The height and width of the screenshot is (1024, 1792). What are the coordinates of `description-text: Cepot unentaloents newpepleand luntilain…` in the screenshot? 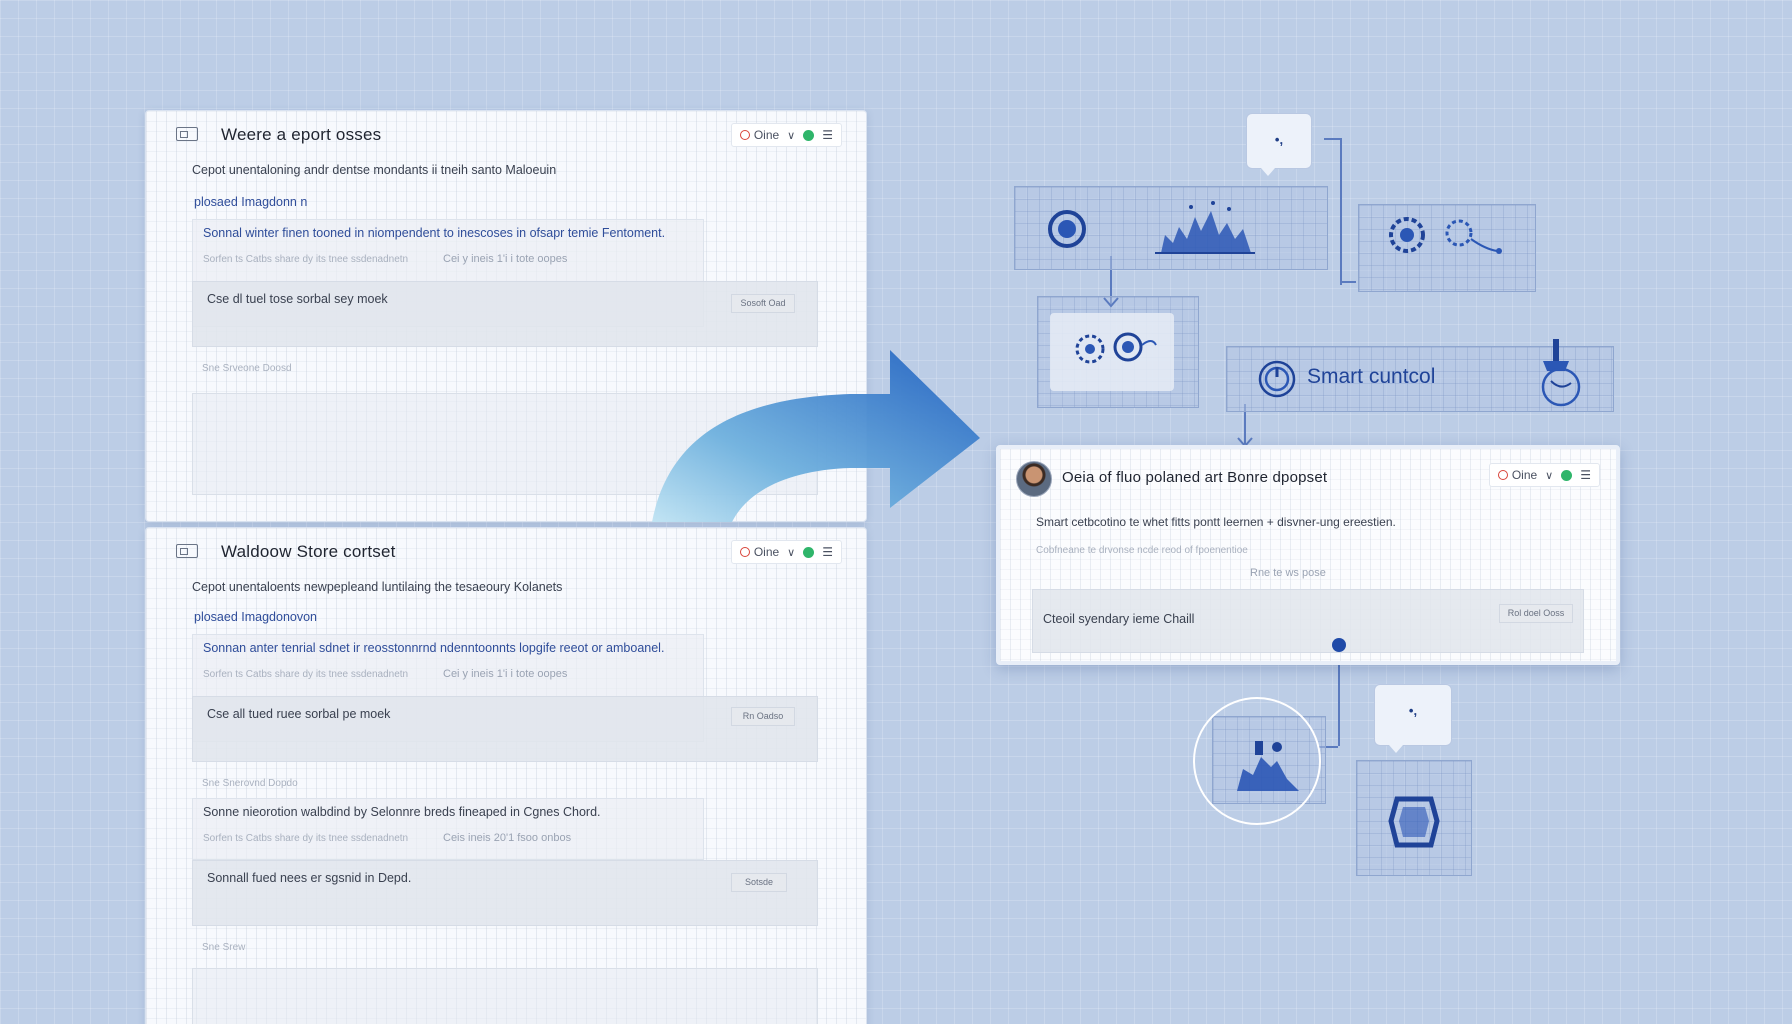 It's located at (377, 587).